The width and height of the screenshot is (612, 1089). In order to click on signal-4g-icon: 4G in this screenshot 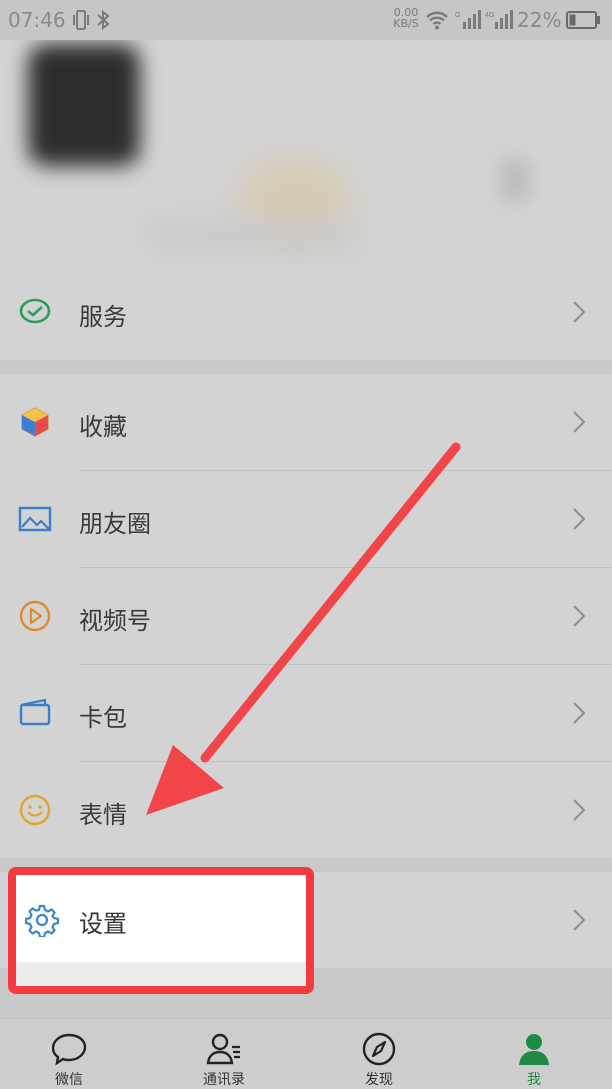, I will do `click(499, 19)`.